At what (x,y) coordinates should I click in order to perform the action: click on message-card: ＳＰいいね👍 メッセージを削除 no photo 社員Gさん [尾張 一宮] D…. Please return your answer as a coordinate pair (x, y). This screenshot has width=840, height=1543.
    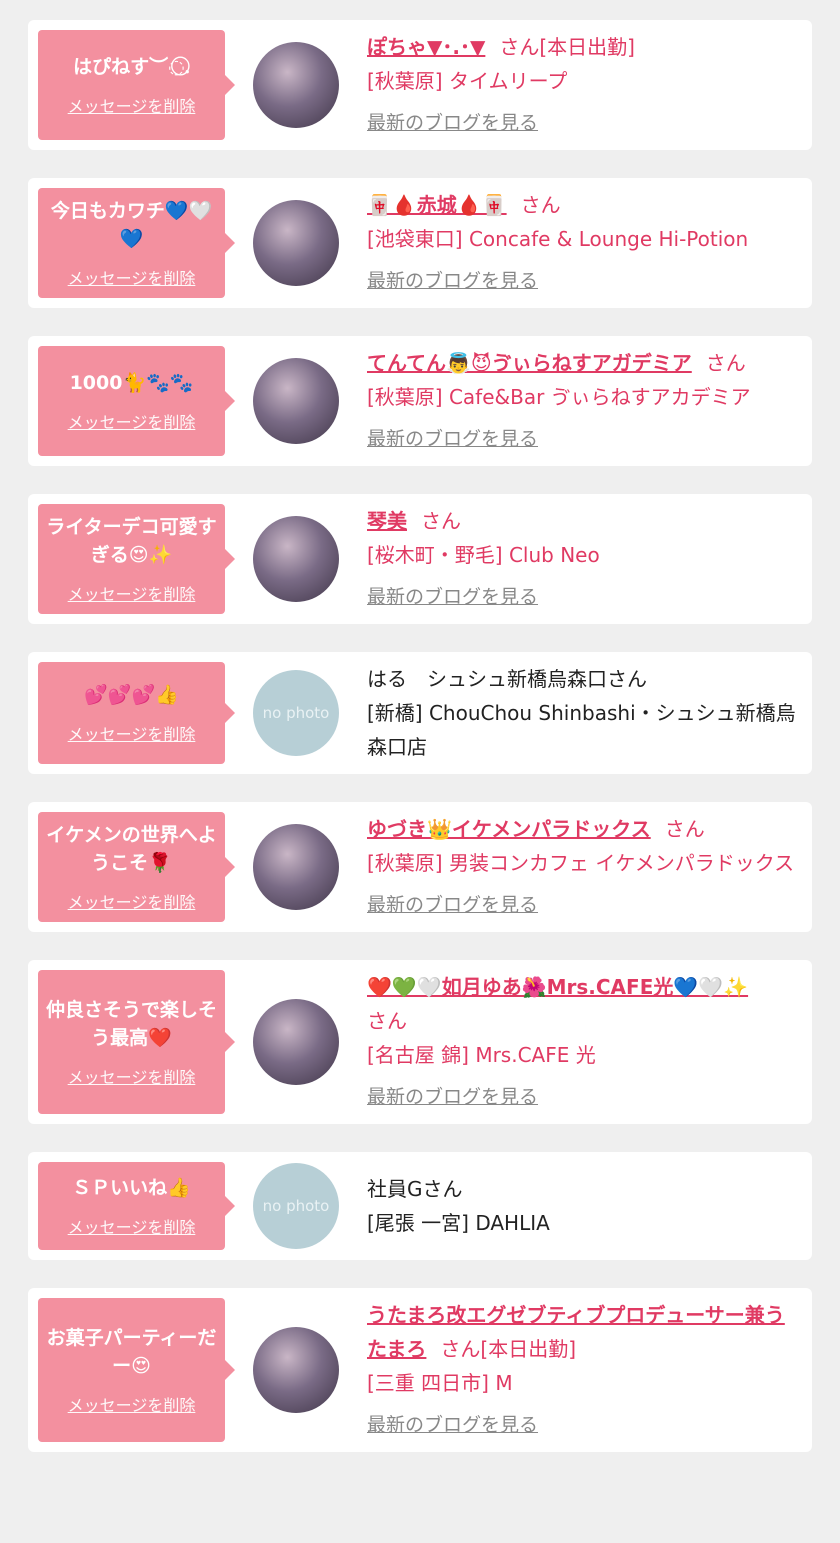
    Looking at the image, I should click on (420, 1206).